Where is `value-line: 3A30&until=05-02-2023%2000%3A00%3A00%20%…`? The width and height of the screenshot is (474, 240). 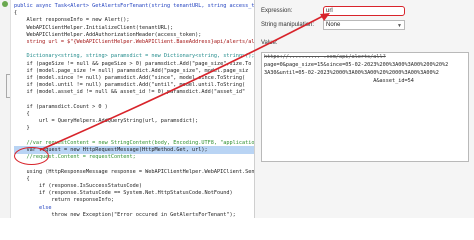 value-line: 3A30&until=05-02-2023%2000%3A00%3A00%20%… is located at coordinates (351, 73).